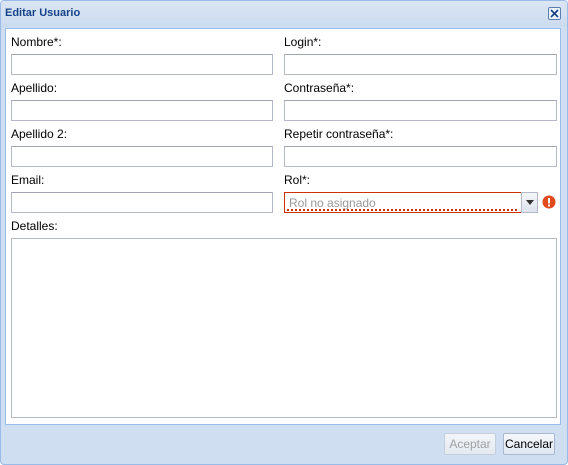 This screenshot has width=568, height=465. What do you see at coordinates (529, 444) in the screenshot?
I see `cancel-button: Cancelar` at bounding box center [529, 444].